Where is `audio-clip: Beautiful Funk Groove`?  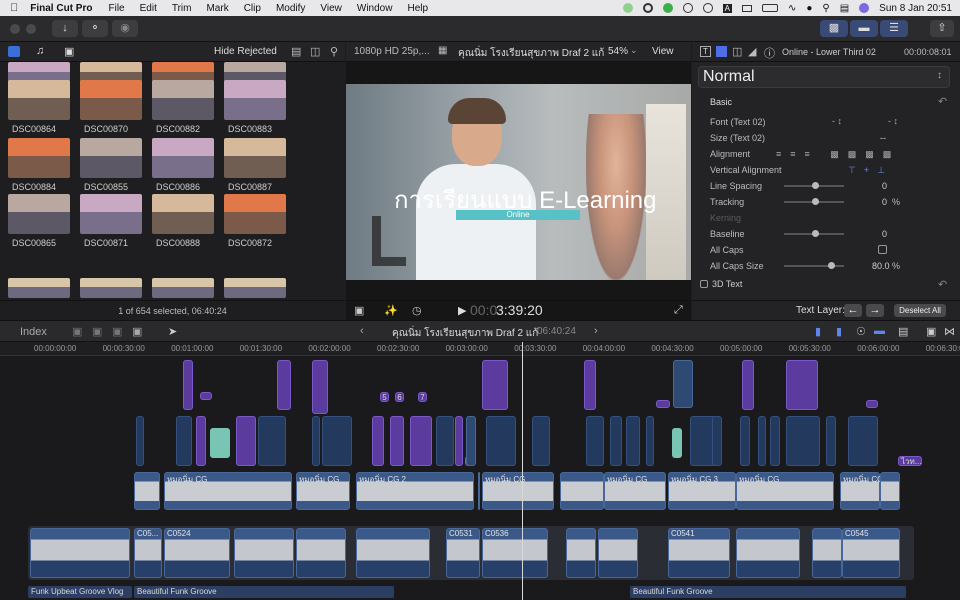 audio-clip: Beautiful Funk Groove is located at coordinates (264, 592).